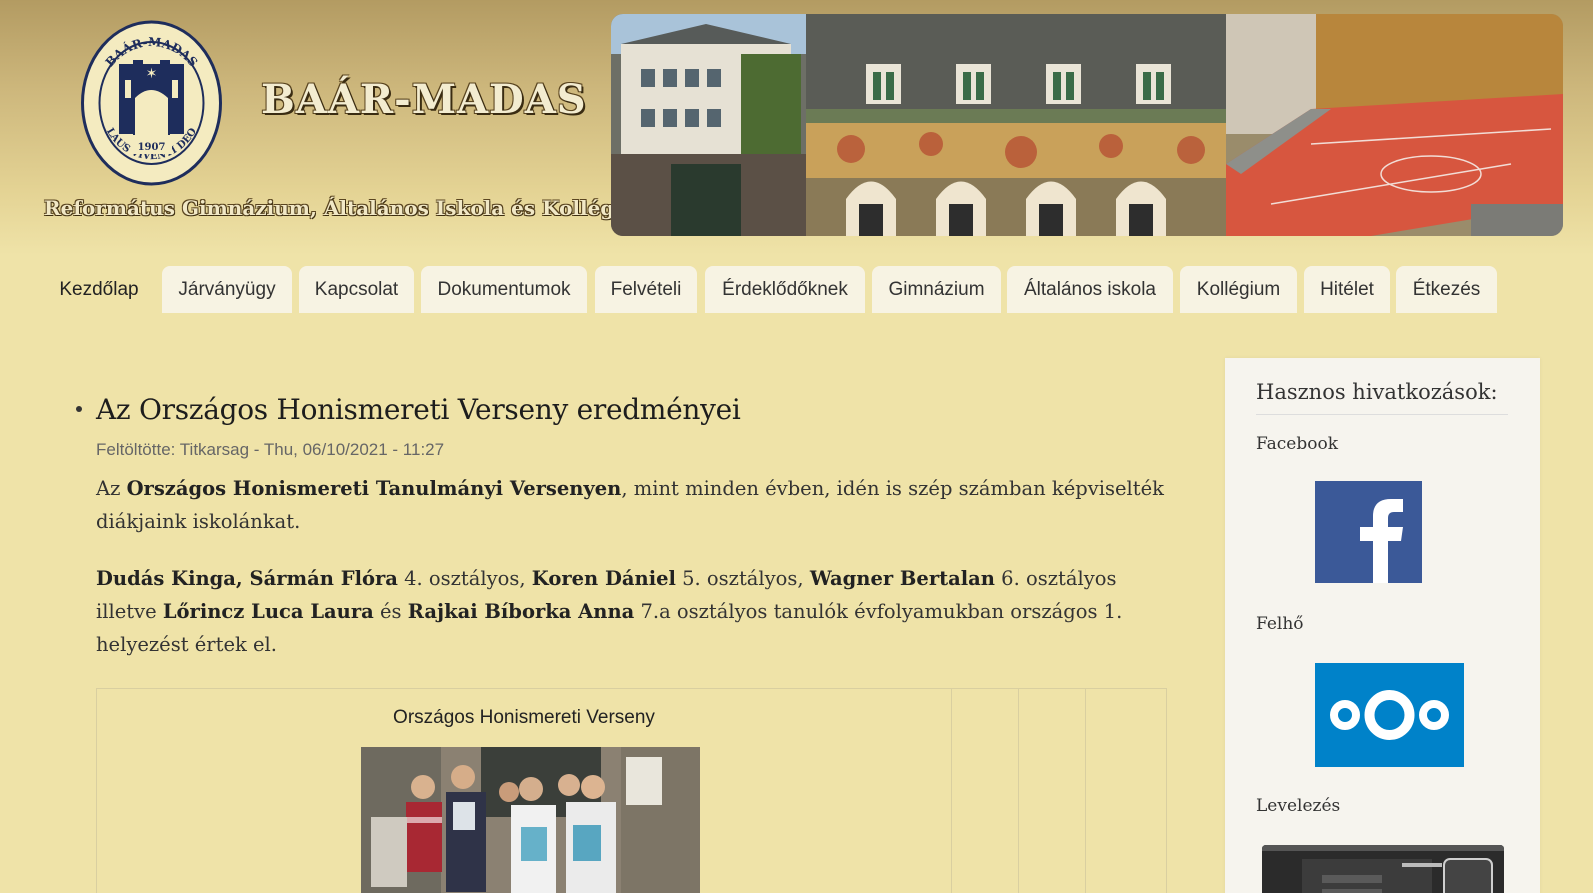 This screenshot has height=893, width=1593. I want to click on nav-tab-kezdolap: Kezdőlap, so click(99, 289).